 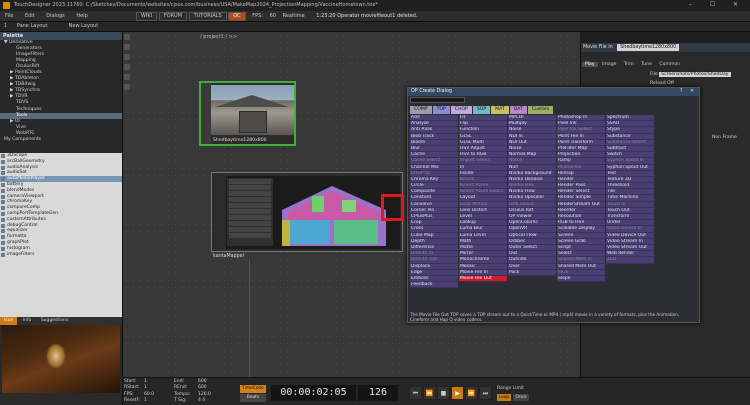 I want to click on kanta-viewer, so click(x=313, y=212).